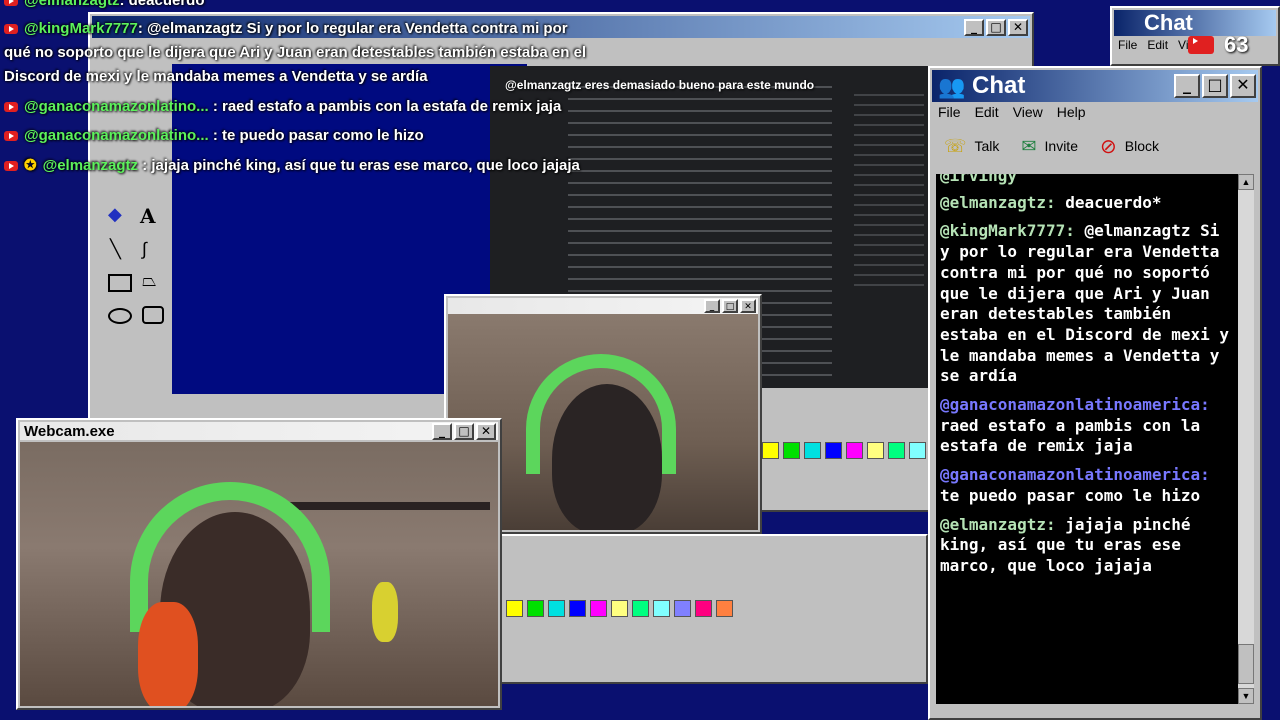  What do you see at coordinates (120, 316) in the screenshot?
I see `ellipse-tool-icon` at bounding box center [120, 316].